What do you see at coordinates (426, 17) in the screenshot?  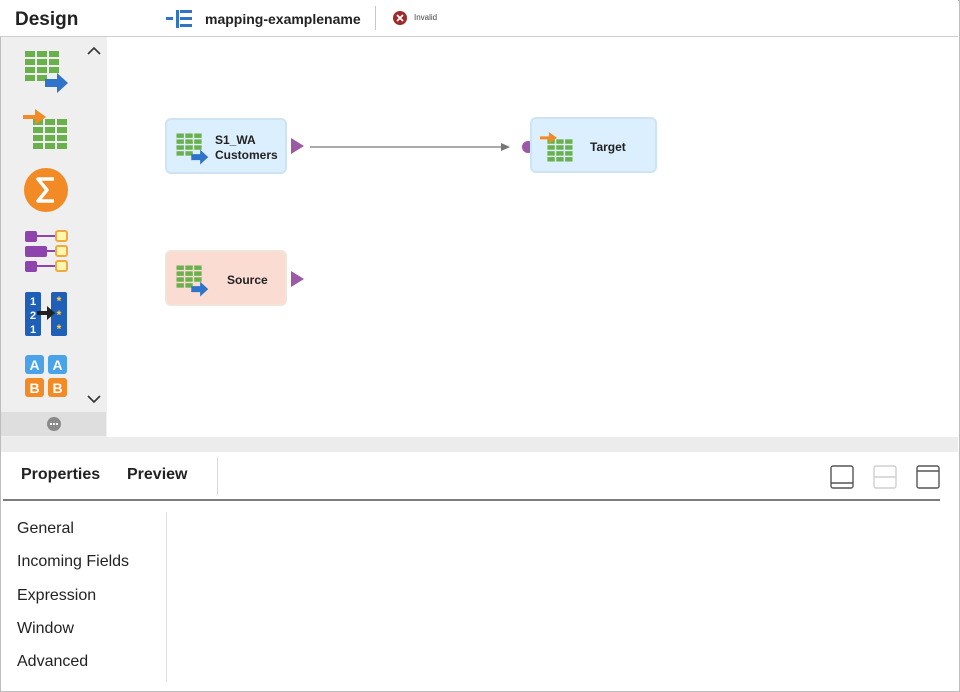 I see `status-label: Invalid` at bounding box center [426, 17].